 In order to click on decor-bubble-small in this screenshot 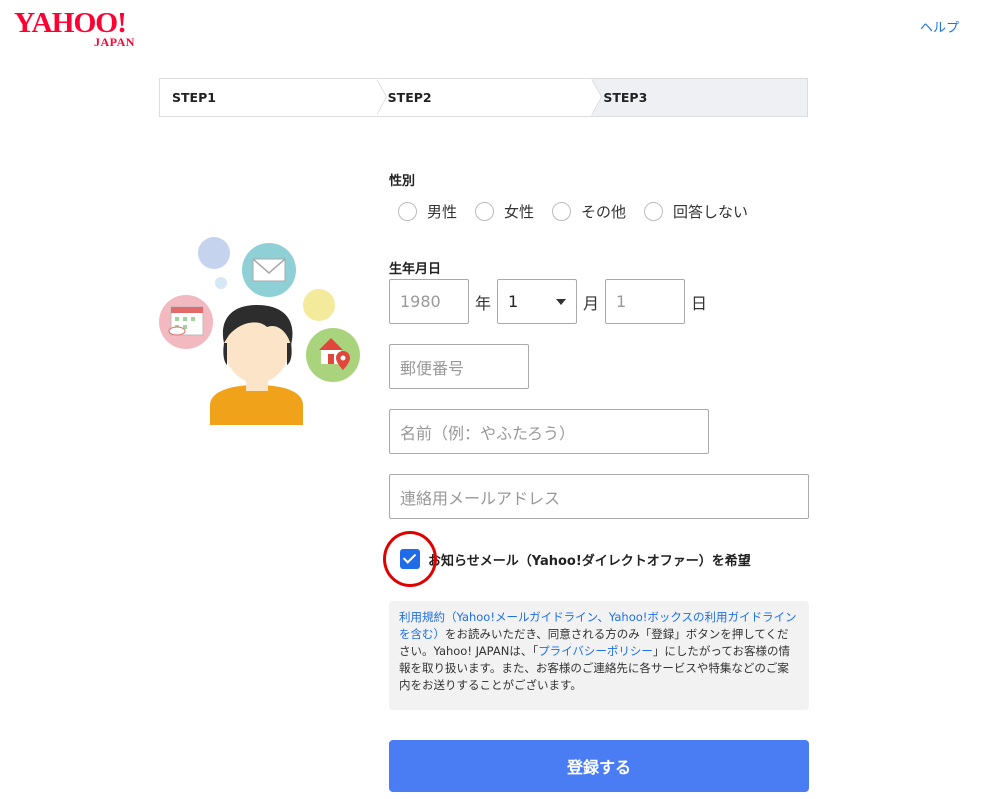, I will do `click(221, 283)`.